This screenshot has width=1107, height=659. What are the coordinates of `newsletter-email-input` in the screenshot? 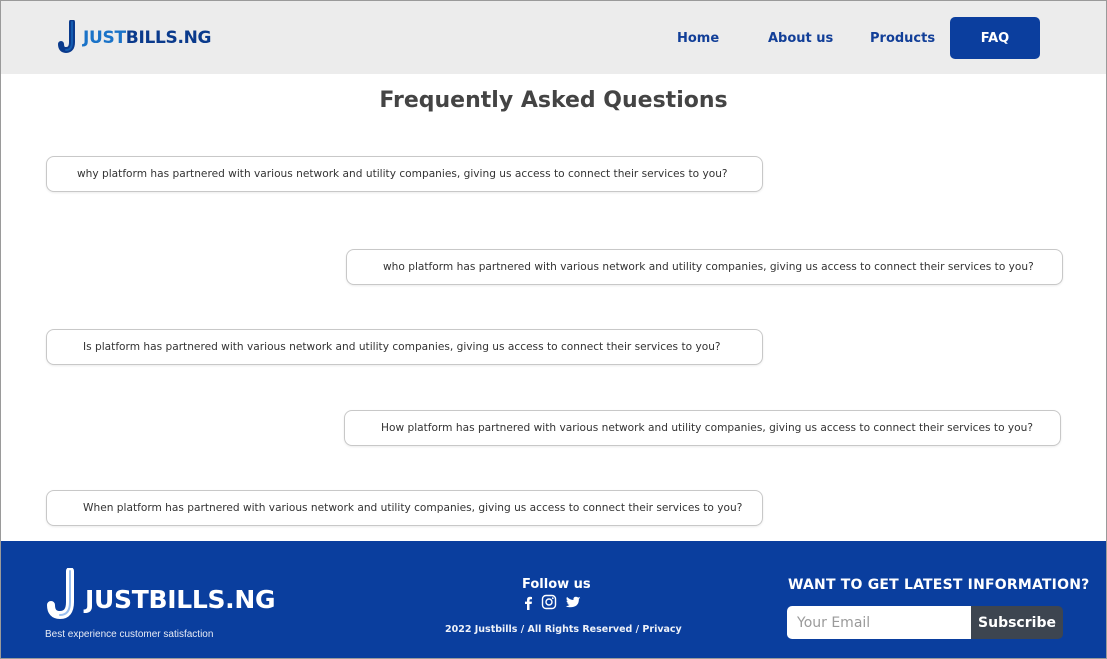 It's located at (879, 622).